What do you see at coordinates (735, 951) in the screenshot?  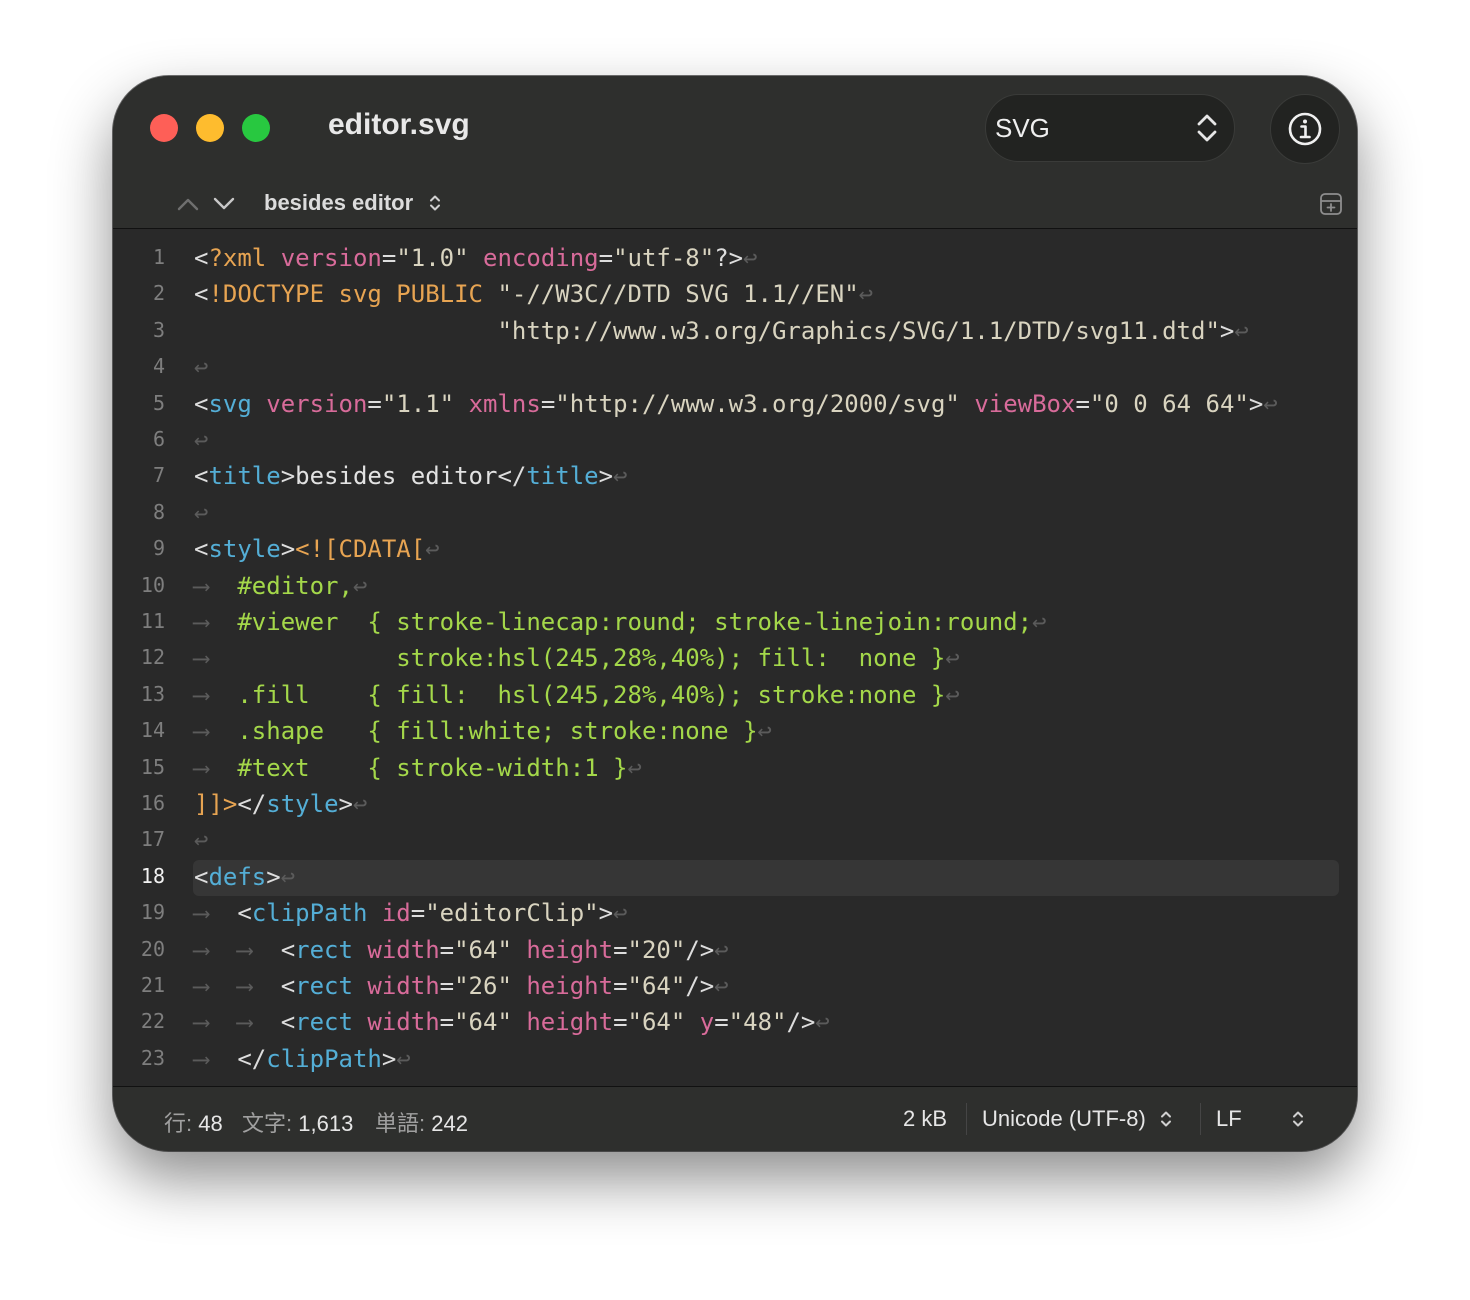 I see `code-line: 20 ⟶ ⟶ <rect width="64" height="20"/>↩` at bounding box center [735, 951].